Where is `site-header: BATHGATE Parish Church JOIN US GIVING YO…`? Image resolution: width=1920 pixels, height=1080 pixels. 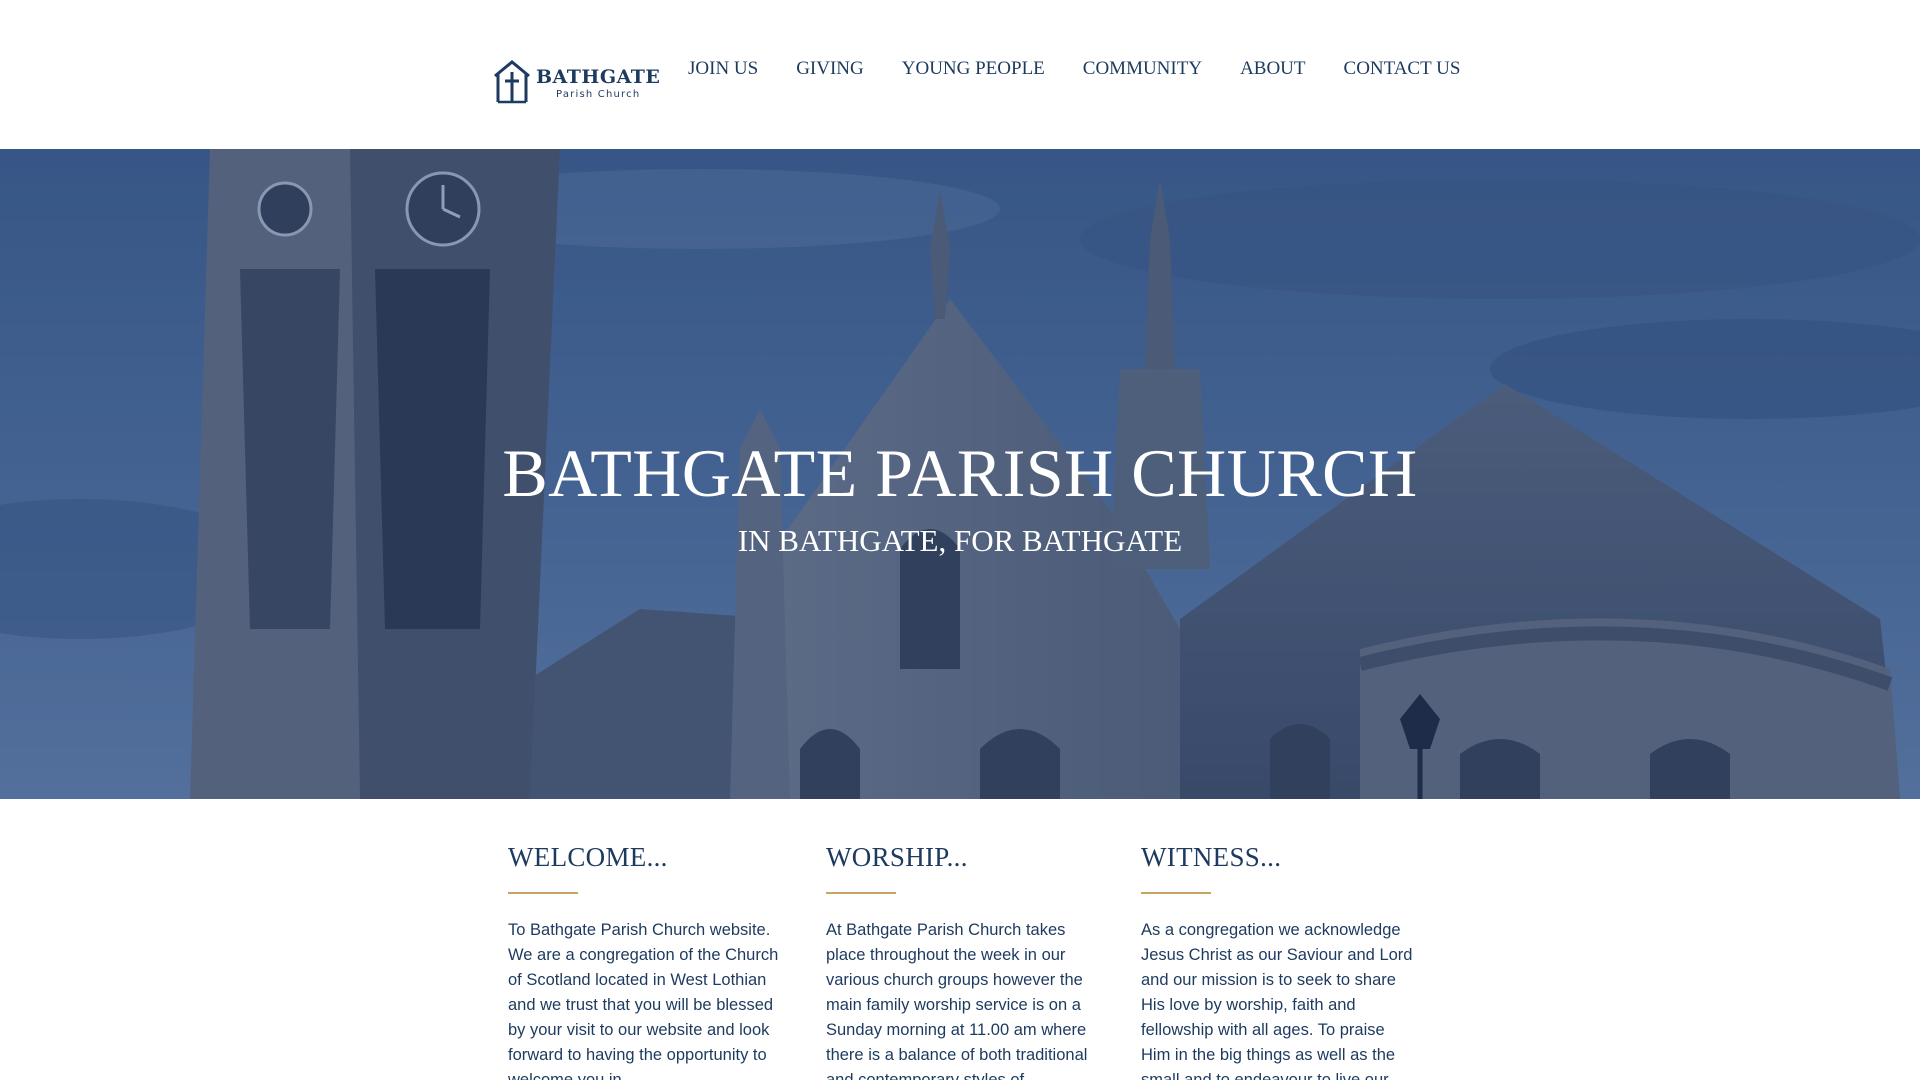 site-header: BATHGATE Parish Church JOIN US GIVING YO… is located at coordinates (960, 74).